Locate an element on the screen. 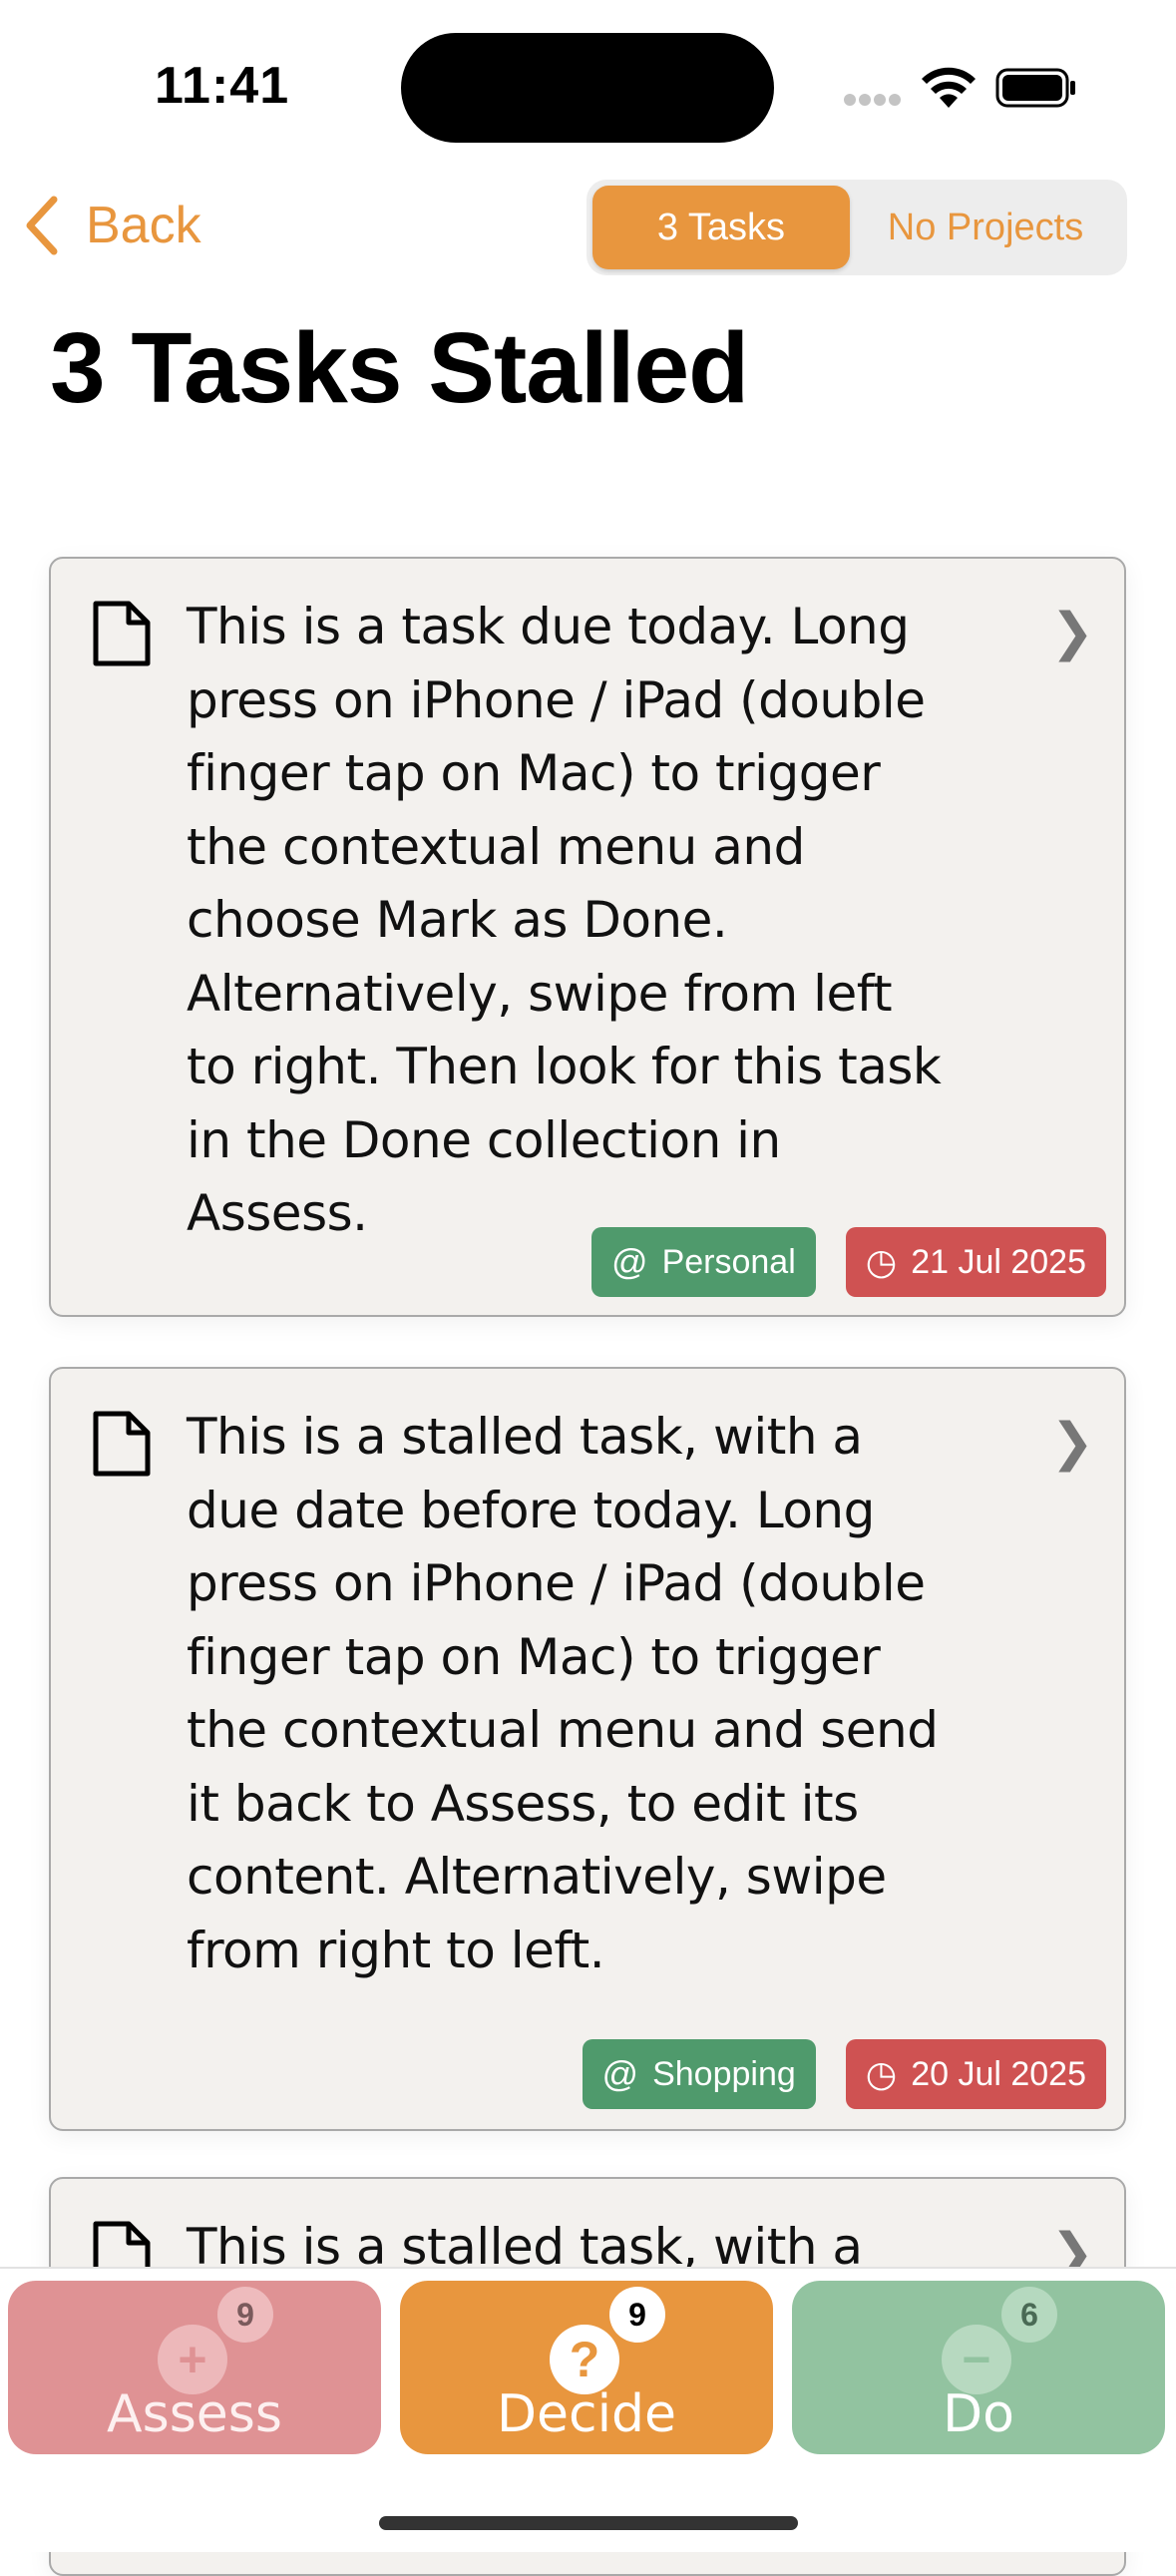  tab-bar: 9 + Assess 9 ? Decide 6 − Do is located at coordinates (588, 2409).